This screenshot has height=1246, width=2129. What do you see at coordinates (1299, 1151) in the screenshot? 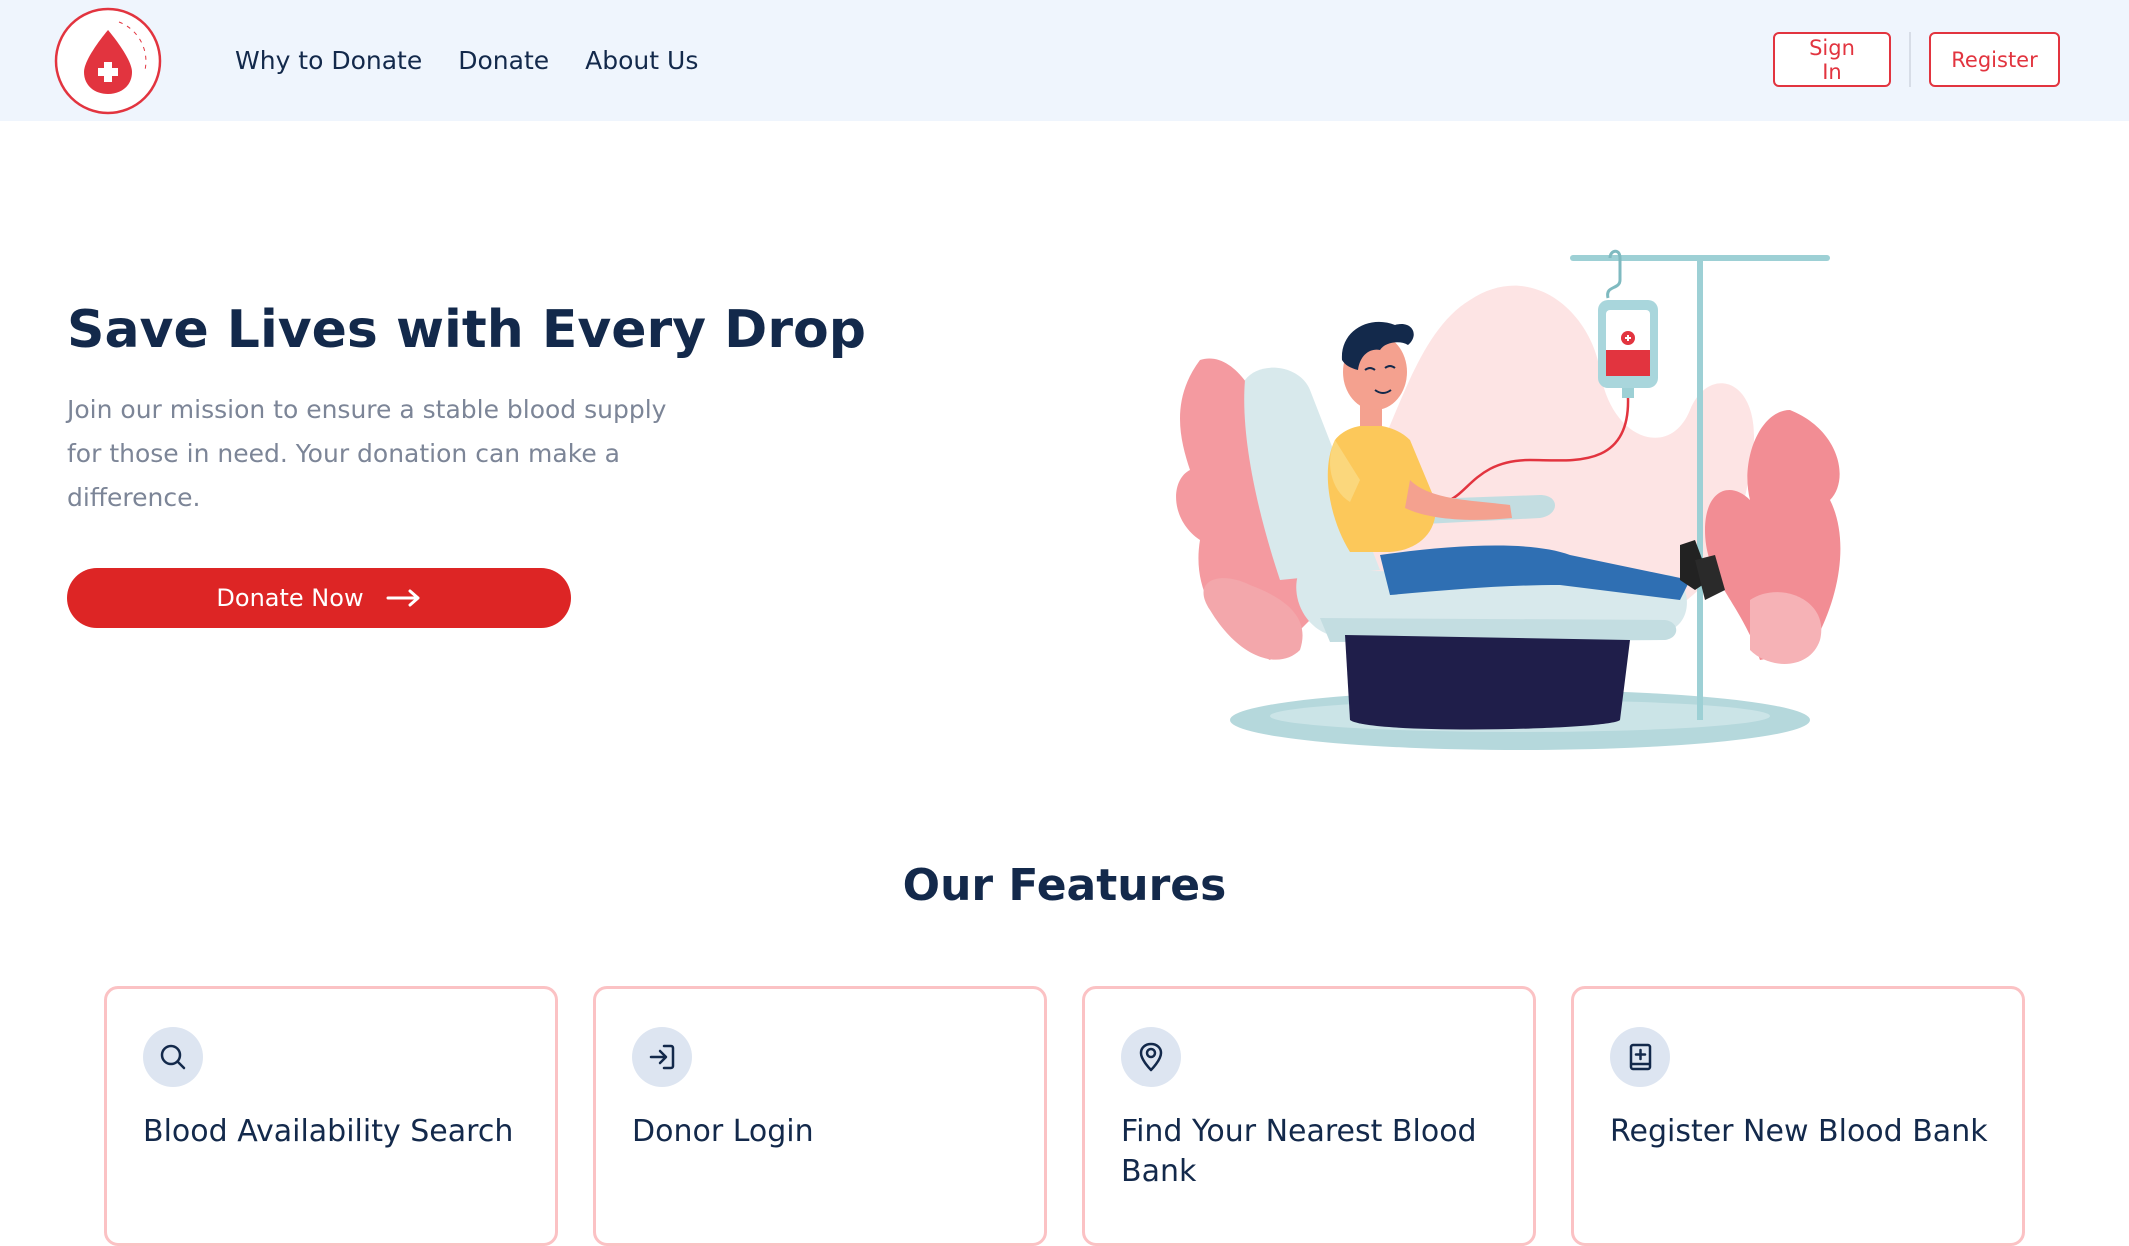
I see `feature-label: Find Your Nearest Blood Bank` at bounding box center [1299, 1151].